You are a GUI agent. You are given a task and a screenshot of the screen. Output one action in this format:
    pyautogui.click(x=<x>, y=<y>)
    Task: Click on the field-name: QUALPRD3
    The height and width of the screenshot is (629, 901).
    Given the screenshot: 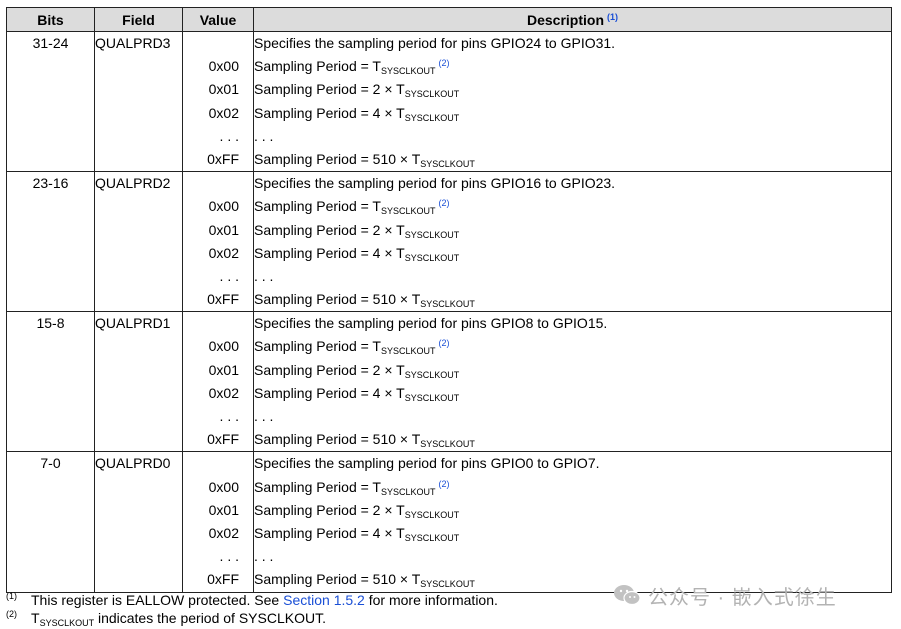 What is the action you would take?
    pyautogui.click(x=133, y=43)
    